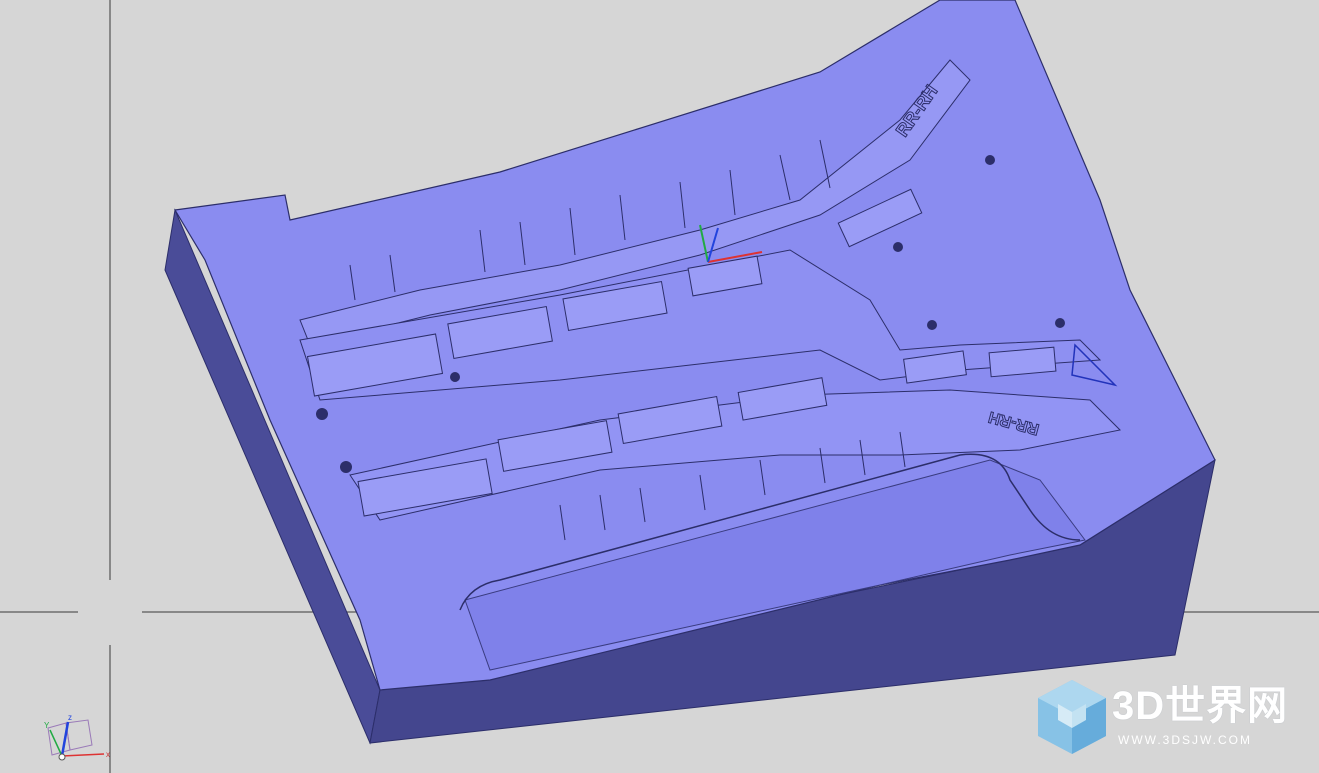 This screenshot has height=773, width=1319. Describe the element at coordinates (108, 754) in the screenshot. I see `triad-x-label: x` at that location.